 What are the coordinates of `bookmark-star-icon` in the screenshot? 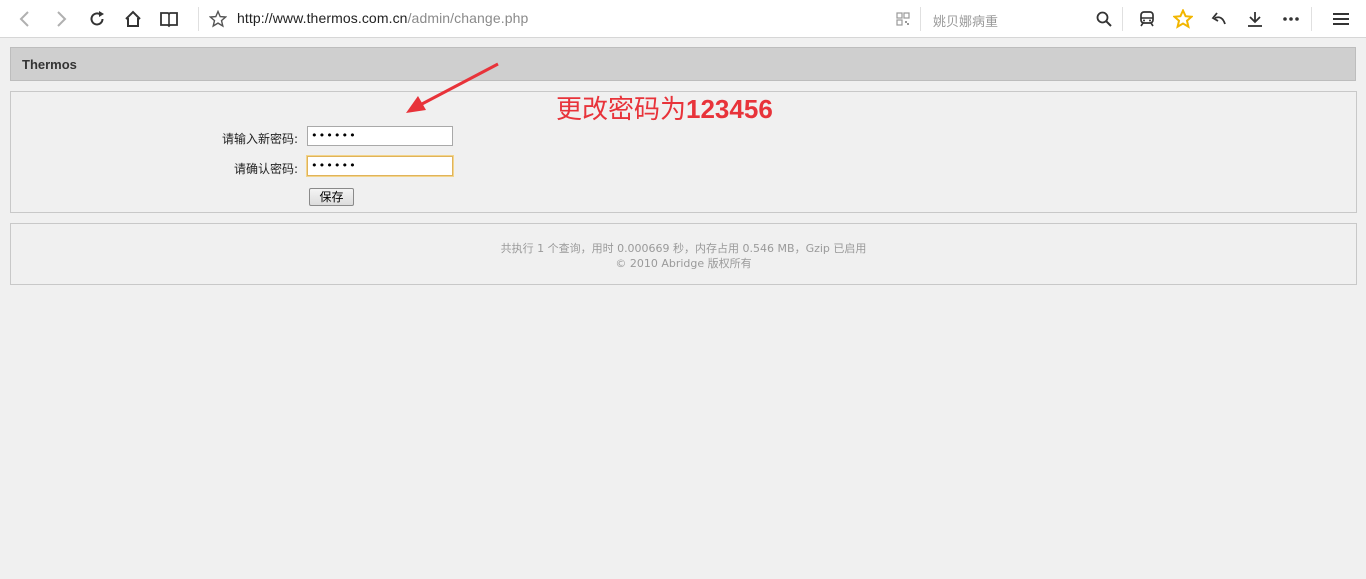 It's located at (218, 19).